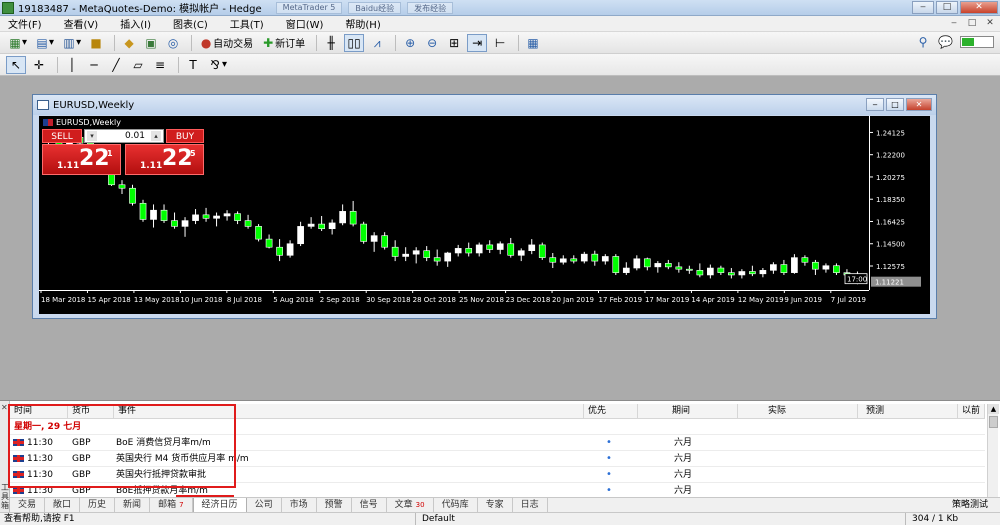 This screenshot has width=1000, height=525. What do you see at coordinates (993, 422) in the screenshot?
I see `scroll-thumb` at bounding box center [993, 422].